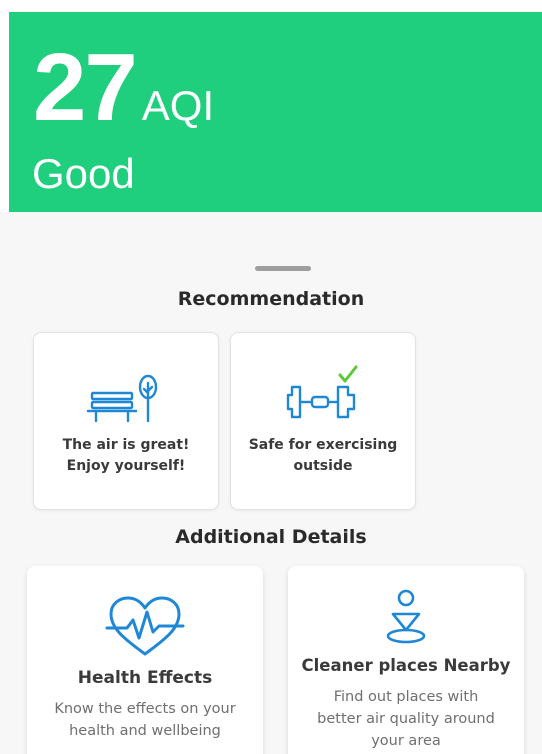 The height and width of the screenshot is (754, 542). Describe the element at coordinates (406, 616) in the screenshot. I see `location-pin-icon` at that location.